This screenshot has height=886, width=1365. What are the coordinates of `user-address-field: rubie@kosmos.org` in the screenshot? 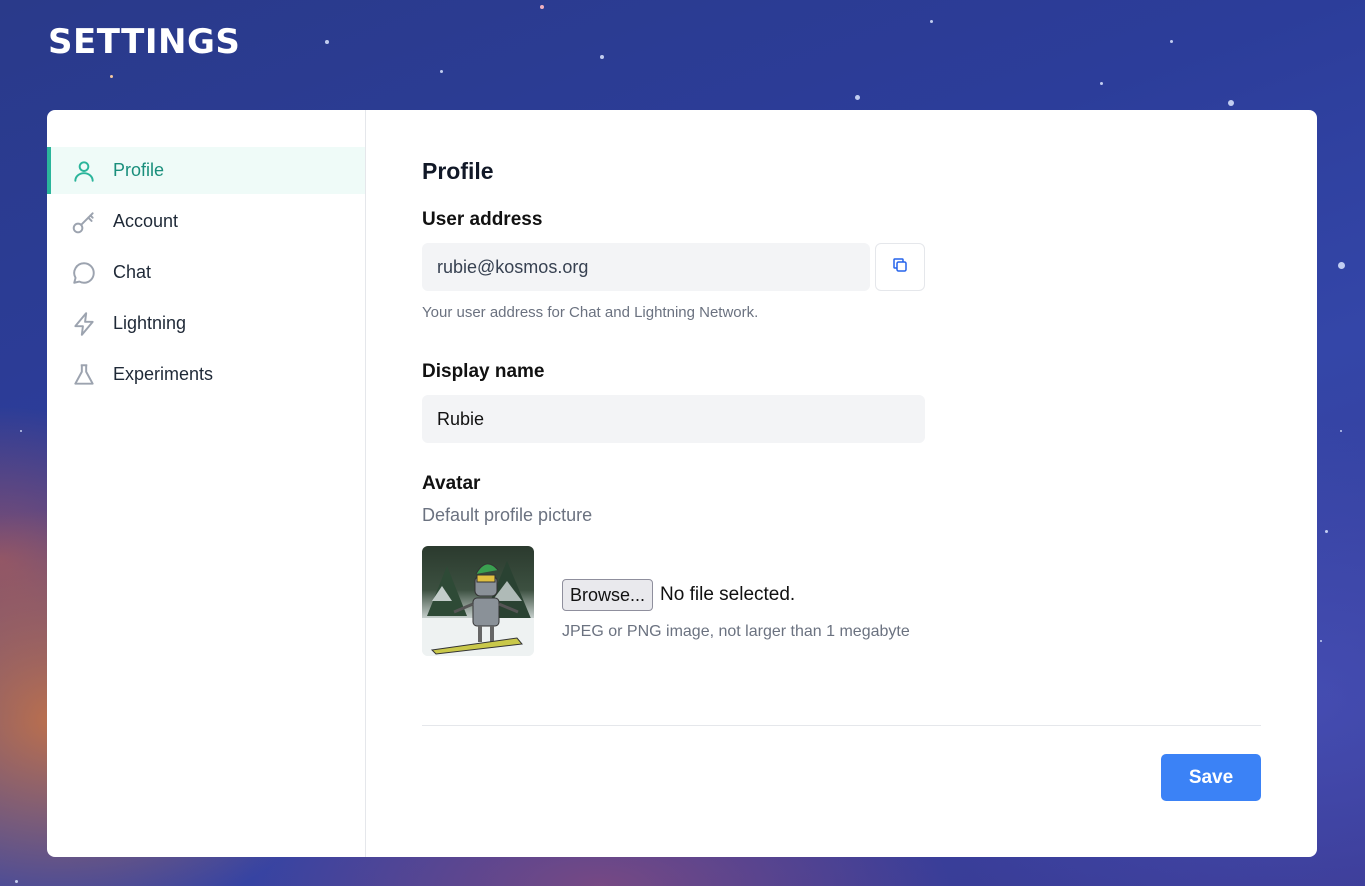 It's located at (646, 267).